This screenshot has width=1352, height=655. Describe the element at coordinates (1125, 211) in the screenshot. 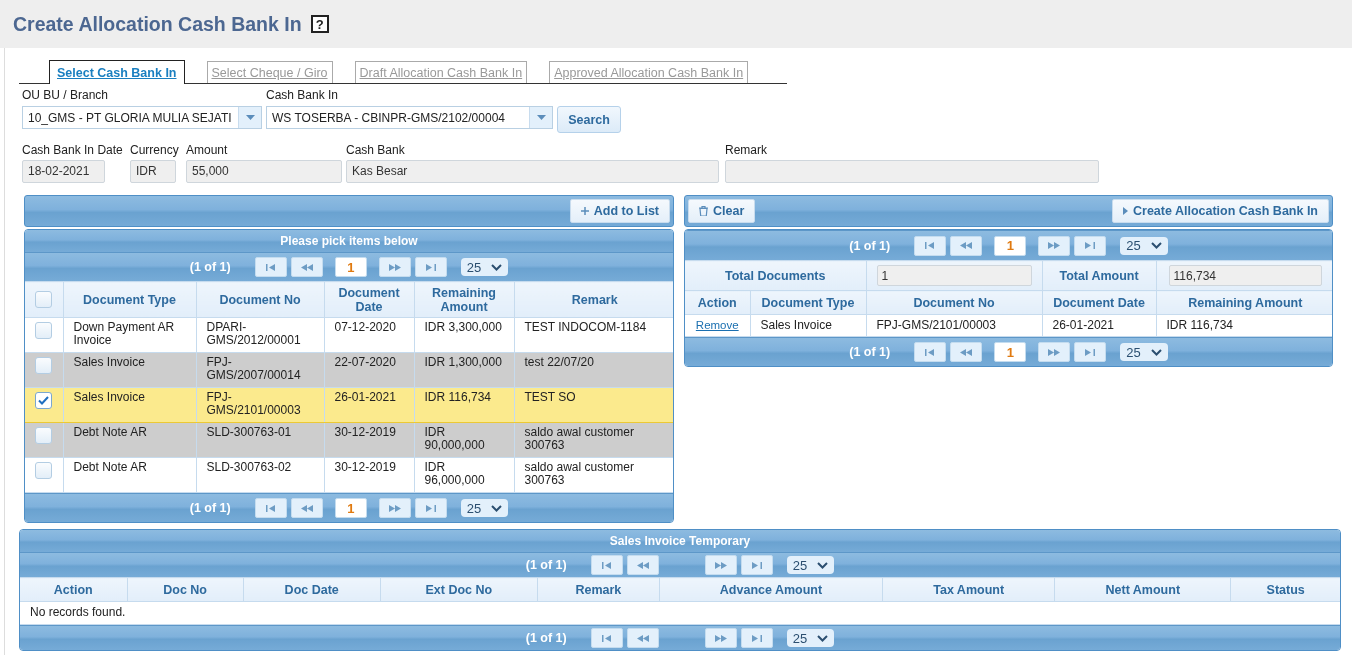

I see `caret-right-icon` at that location.